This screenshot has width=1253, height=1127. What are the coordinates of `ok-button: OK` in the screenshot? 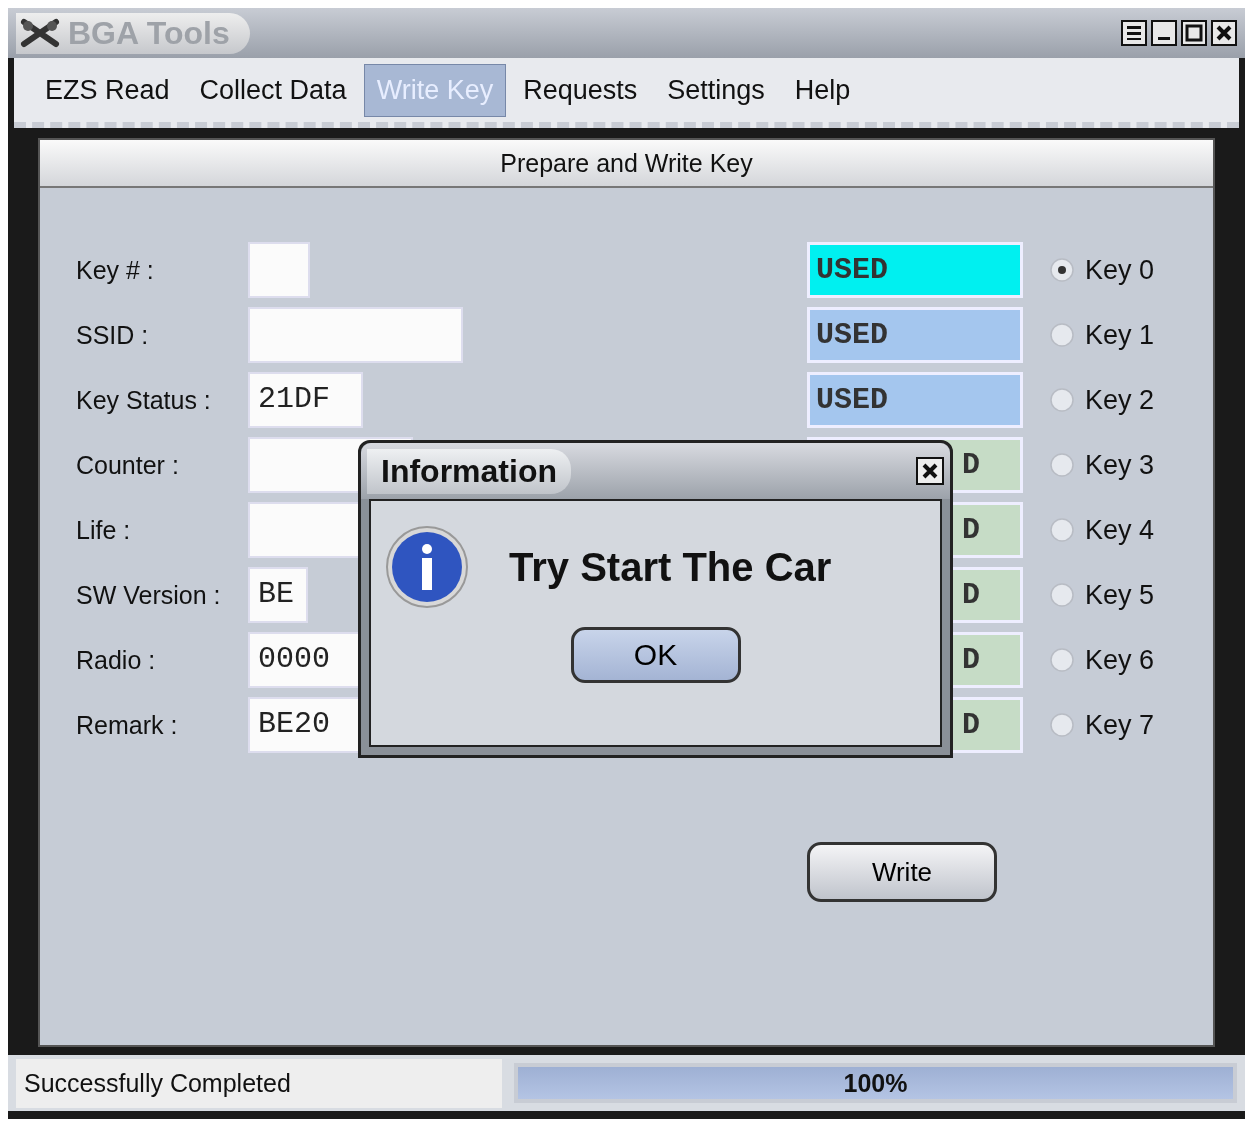 It's located at (655, 655).